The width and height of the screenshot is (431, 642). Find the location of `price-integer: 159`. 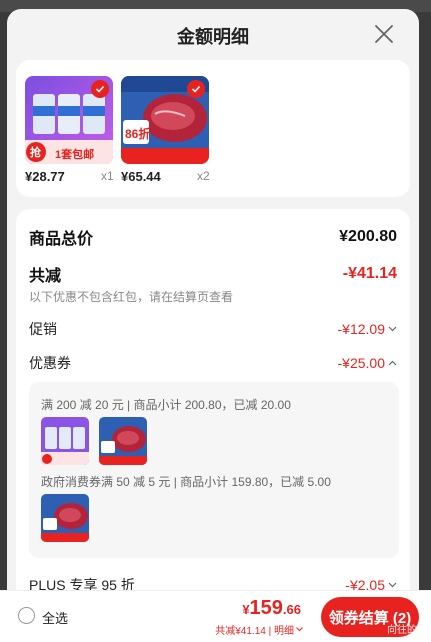

price-integer: 159 is located at coordinates (266, 608).